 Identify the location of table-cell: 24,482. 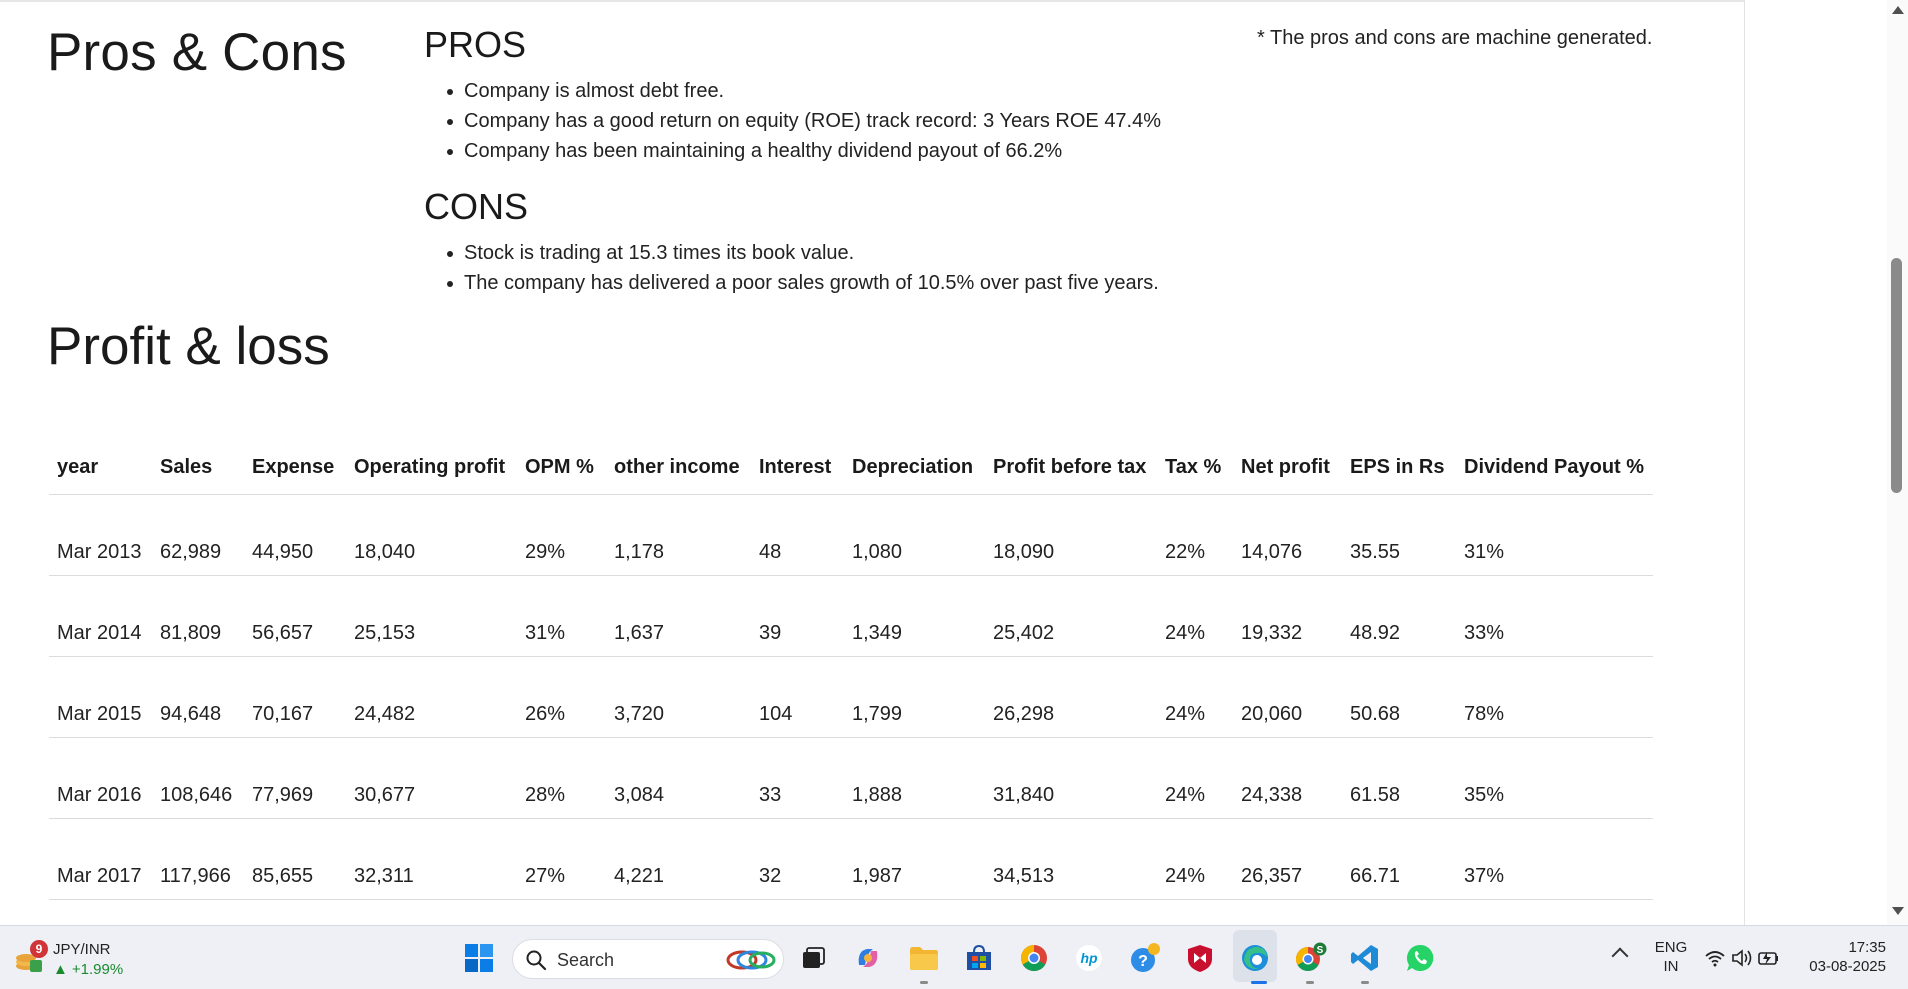
(431, 697).